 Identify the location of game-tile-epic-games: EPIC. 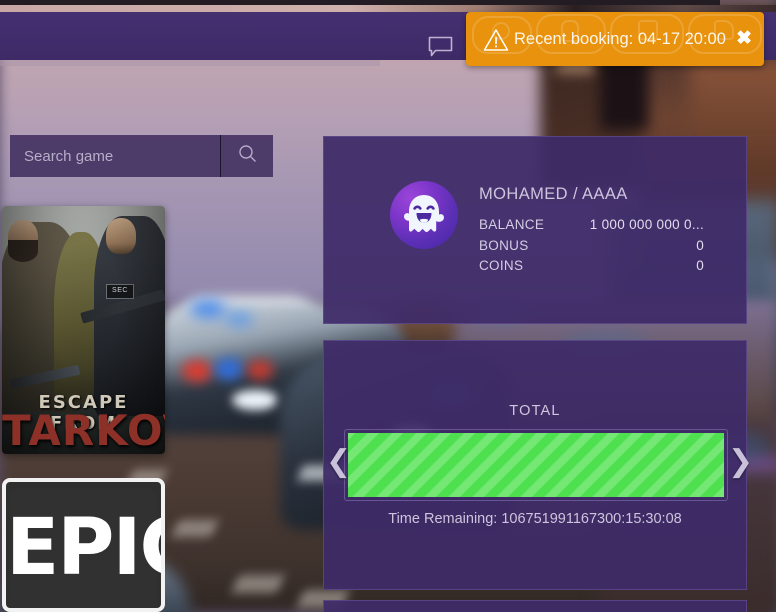
(83, 545).